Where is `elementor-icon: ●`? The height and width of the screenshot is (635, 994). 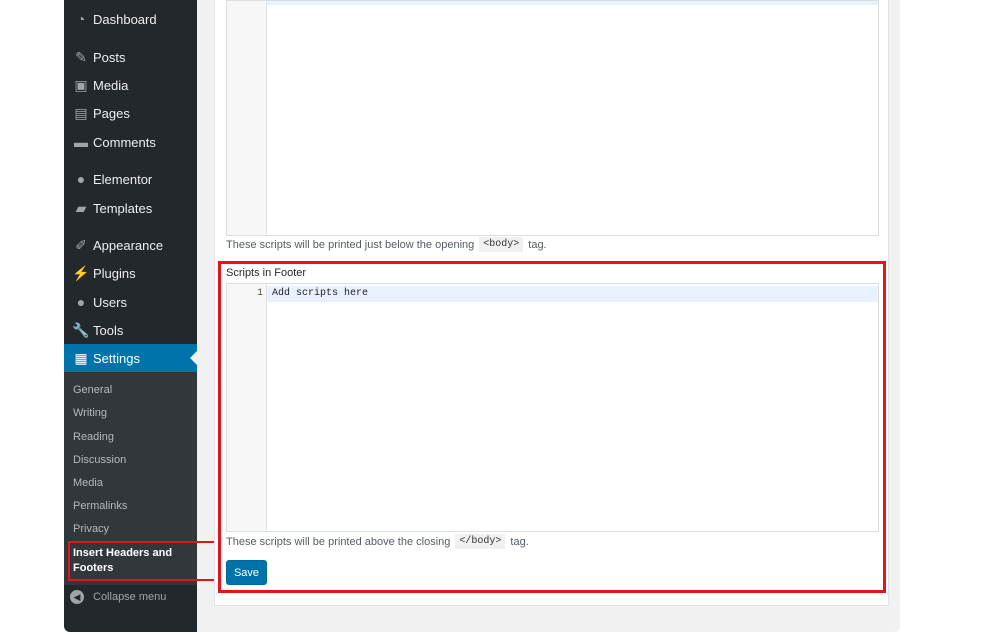
elementor-icon: ● is located at coordinates (81, 179).